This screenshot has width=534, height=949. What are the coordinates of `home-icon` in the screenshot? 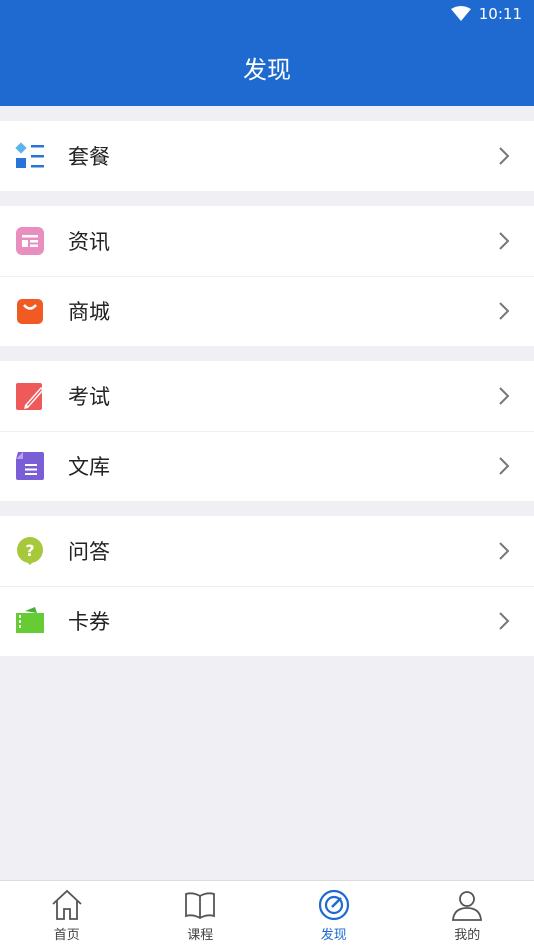 It's located at (67, 904).